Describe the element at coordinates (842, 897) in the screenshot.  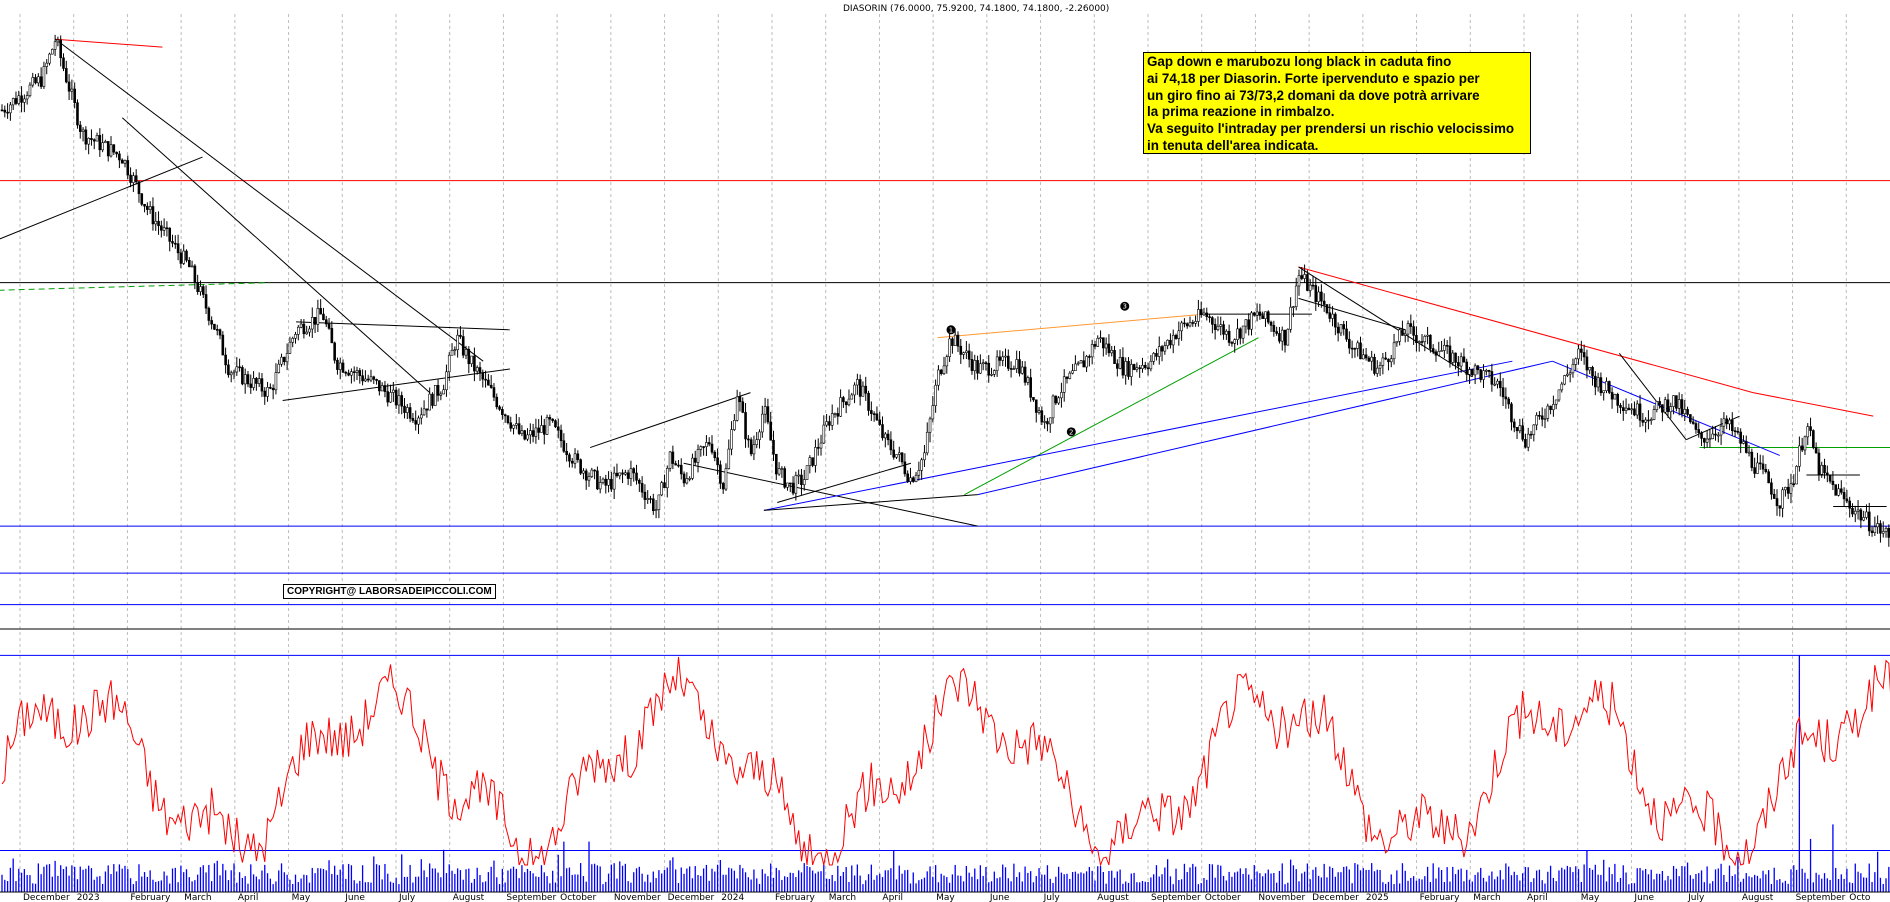
I see `month-label: March` at that location.